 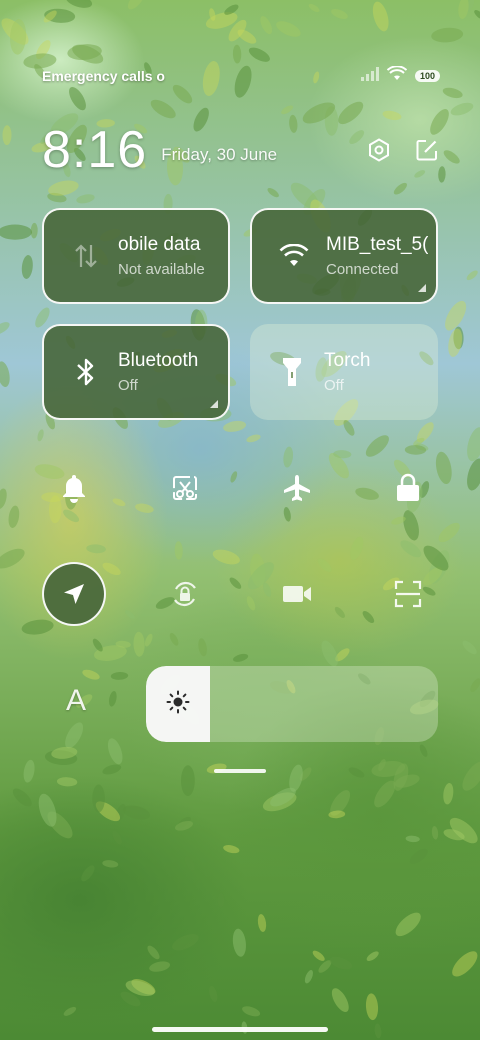 I want to click on tile-torch: Torch Off, so click(x=344, y=372).